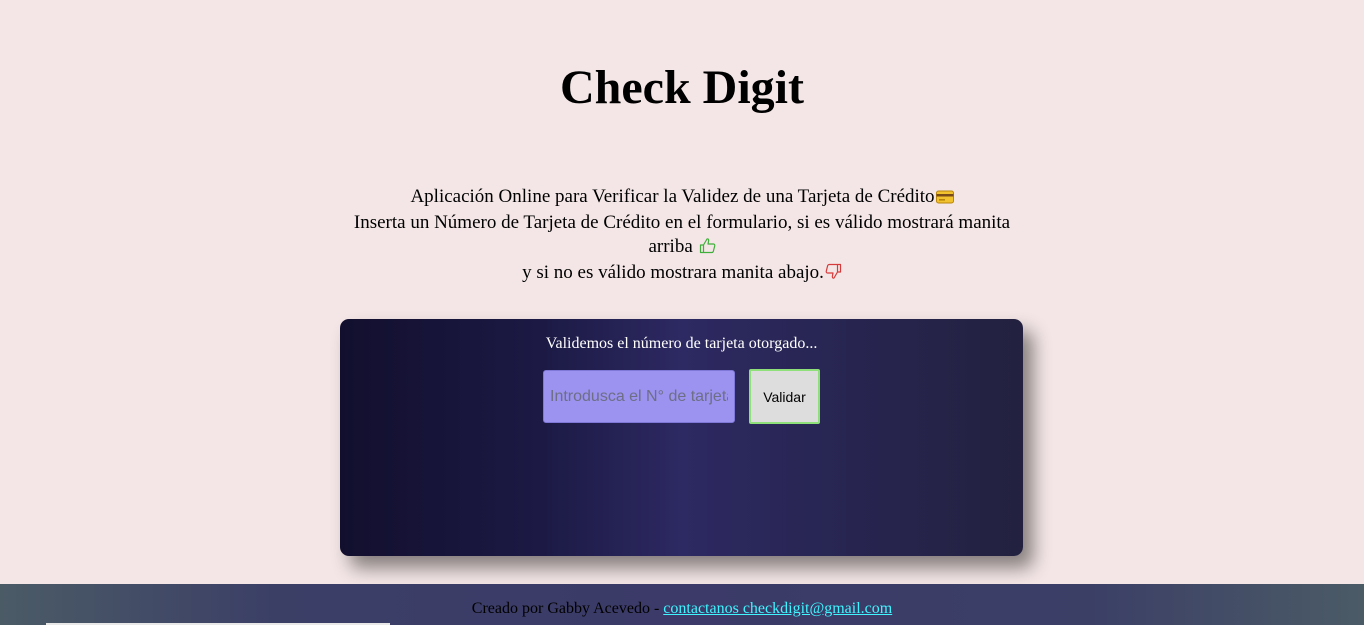 The image size is (1364, 625). Describe the element at coordinates (673, 272) in the screenshot. I see `intro-line-3: y si no es válido mostrara manita abajo.` at that location.